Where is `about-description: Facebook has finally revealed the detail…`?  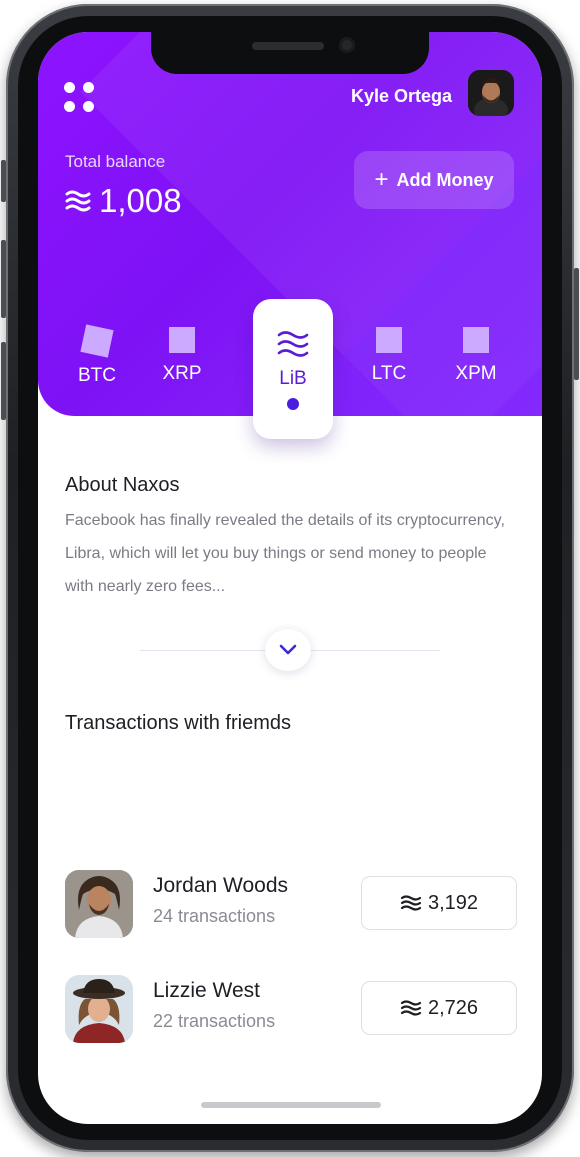 about-description: Facebook has finally revealed the detail… is located at coordinates (285, 553).